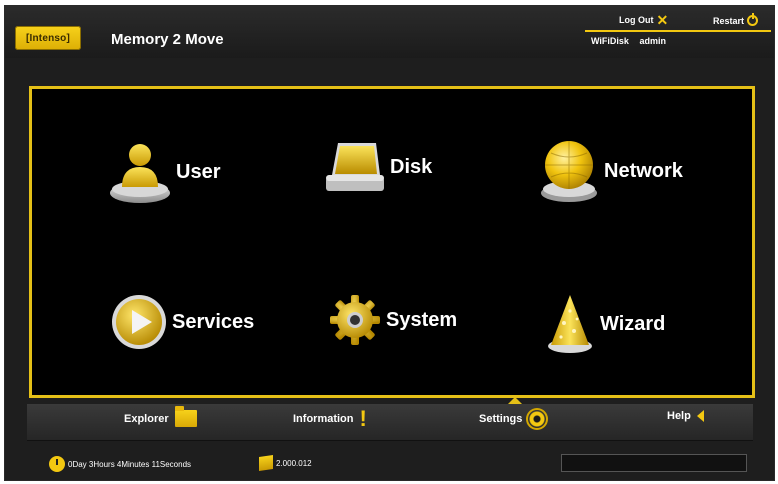  I want to click on uptime-text: 0Day 3Hours 4Minutes 11Seconds, so click(130, 464).